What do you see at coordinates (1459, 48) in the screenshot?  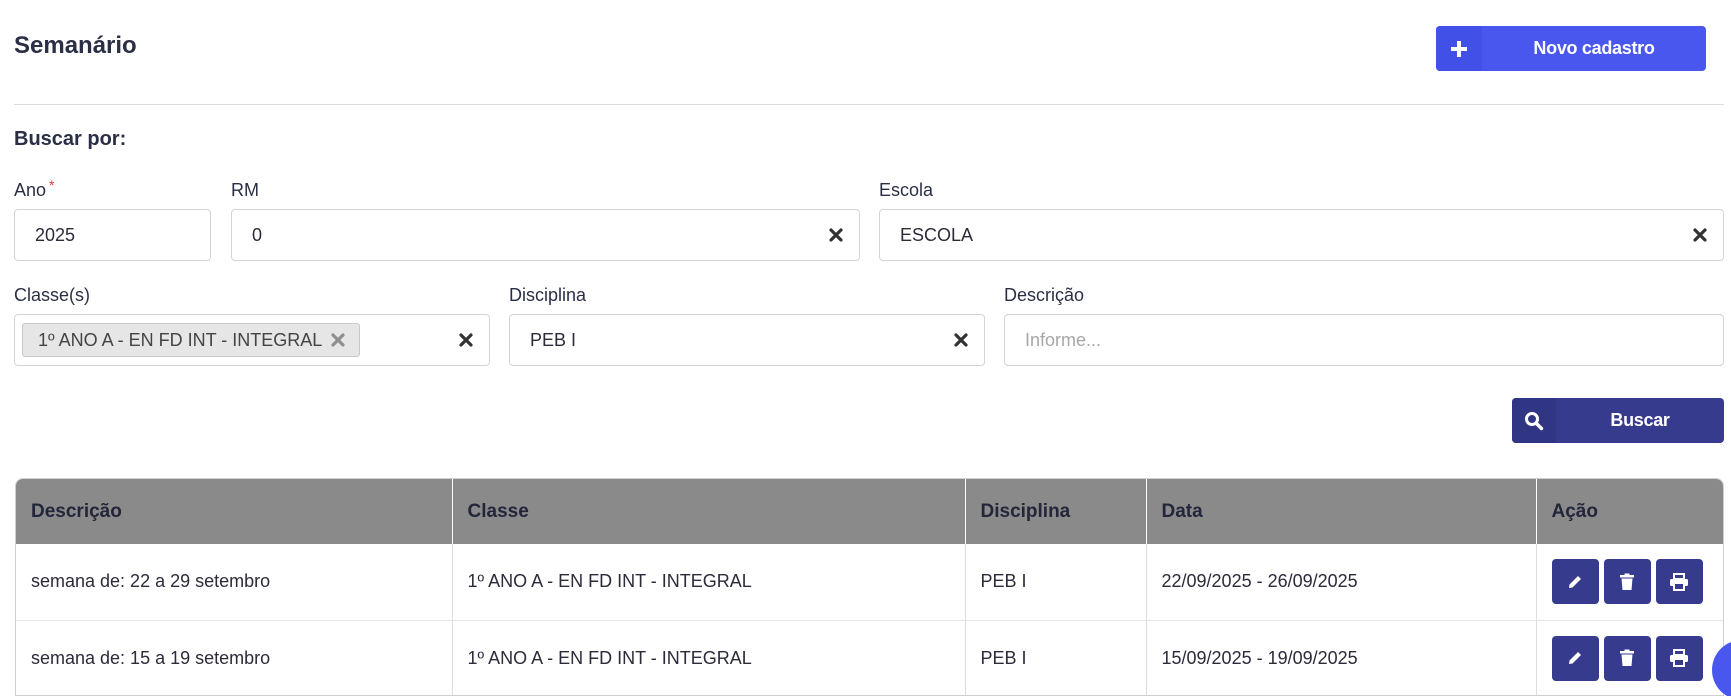 I see `plus-icon` at bounding box center [1459, 48].